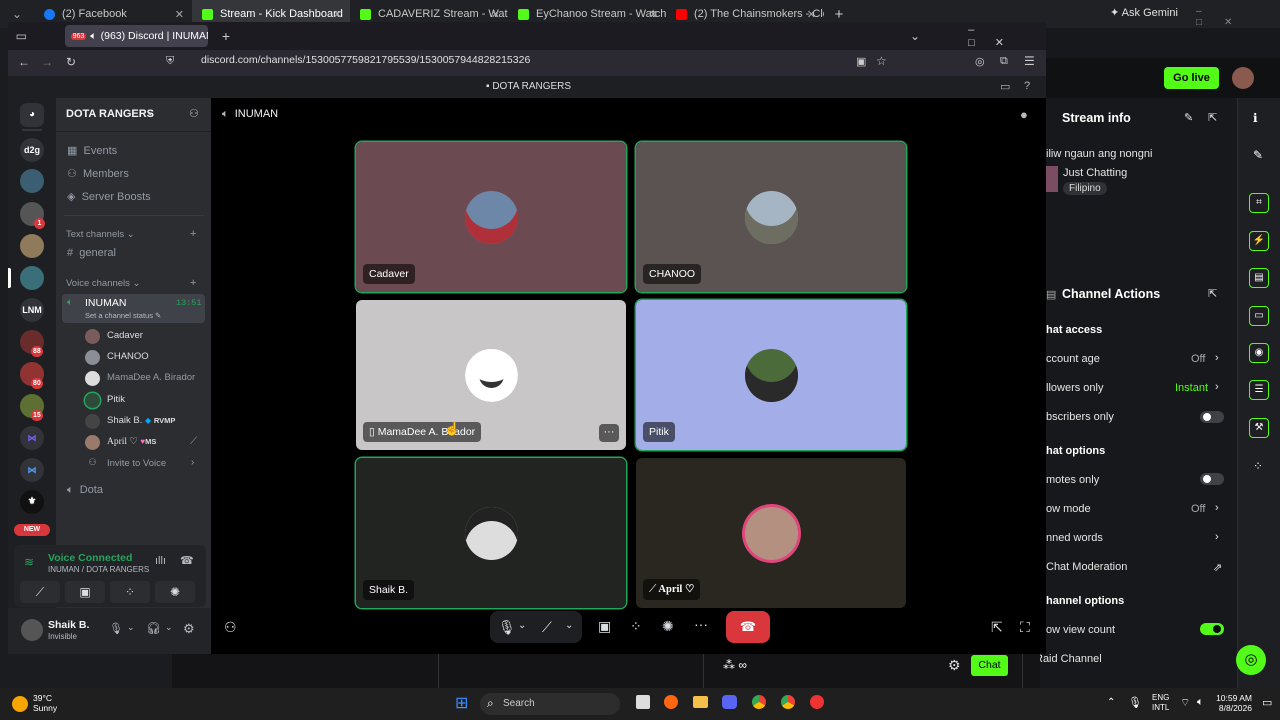 The image size is (1280, 720). I want to click on screen-share-button: ▣, so click(85, 592).